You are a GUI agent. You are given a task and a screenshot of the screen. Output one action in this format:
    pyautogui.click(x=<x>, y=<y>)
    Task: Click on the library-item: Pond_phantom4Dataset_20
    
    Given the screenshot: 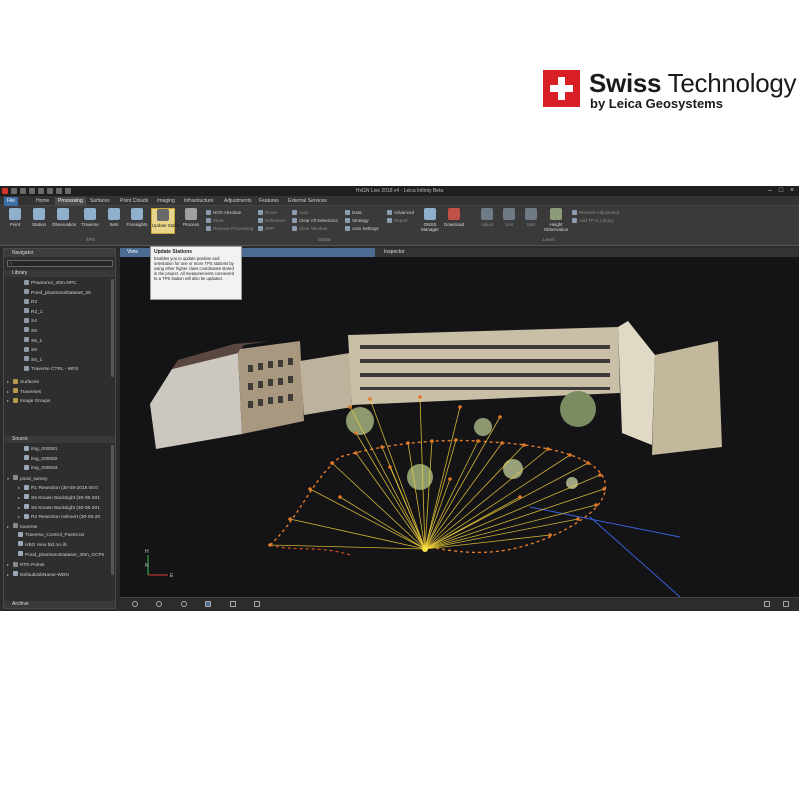 What is the action you would take?
    pyautogui.click(x=59, y=294)
    